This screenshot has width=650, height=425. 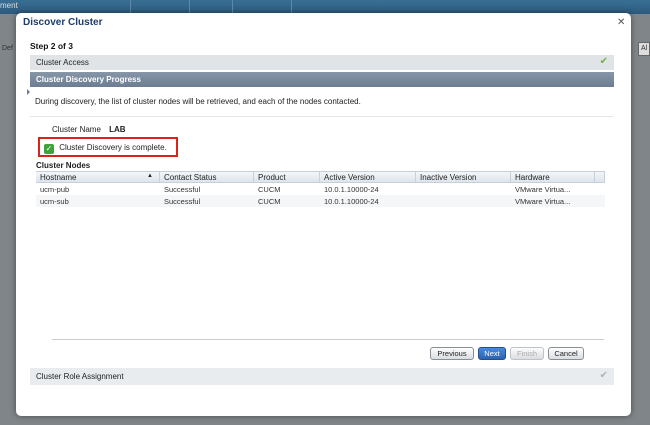 What do you see at coordinates (527, 353) in the screenshot?
I see `finish-button: Finish` at bounding box center [527, 353].